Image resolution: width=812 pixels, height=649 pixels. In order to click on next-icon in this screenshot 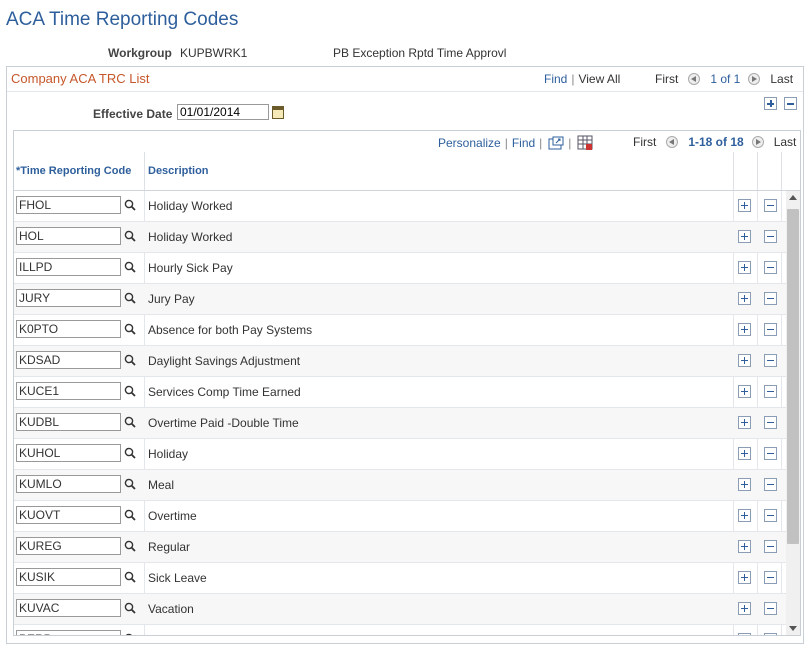, I will do `click(754, 79)`.